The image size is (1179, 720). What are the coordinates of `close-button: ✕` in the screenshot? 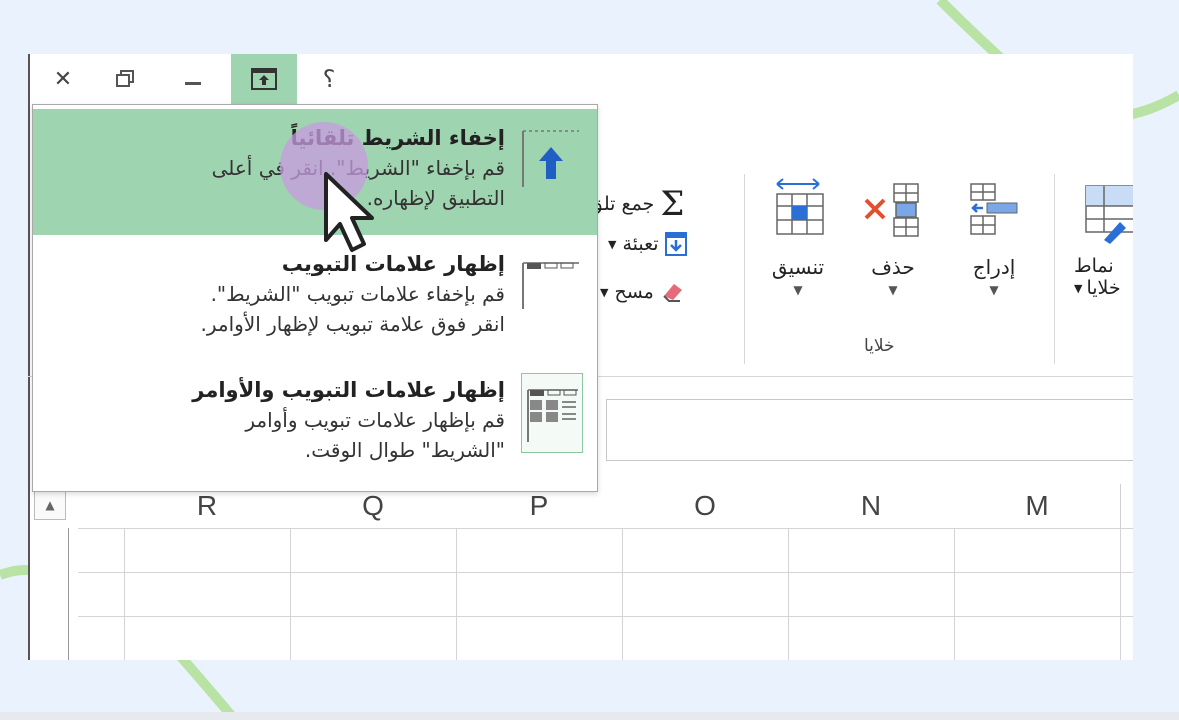 It's located at (63, 79).